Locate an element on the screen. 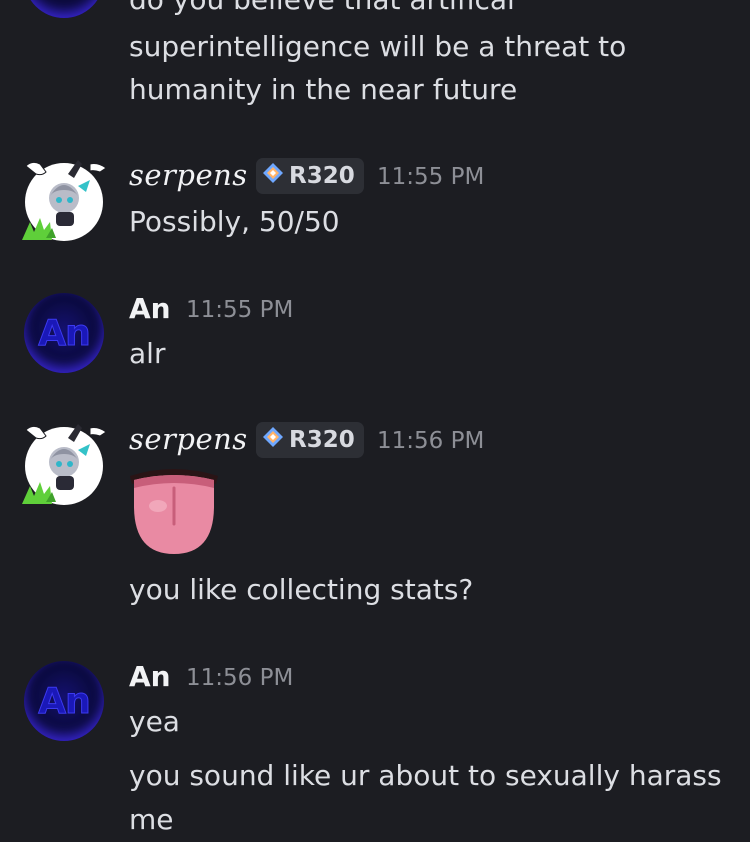 The image size is (750, 842). tongue-emoji is located at coordinates (174, 513).